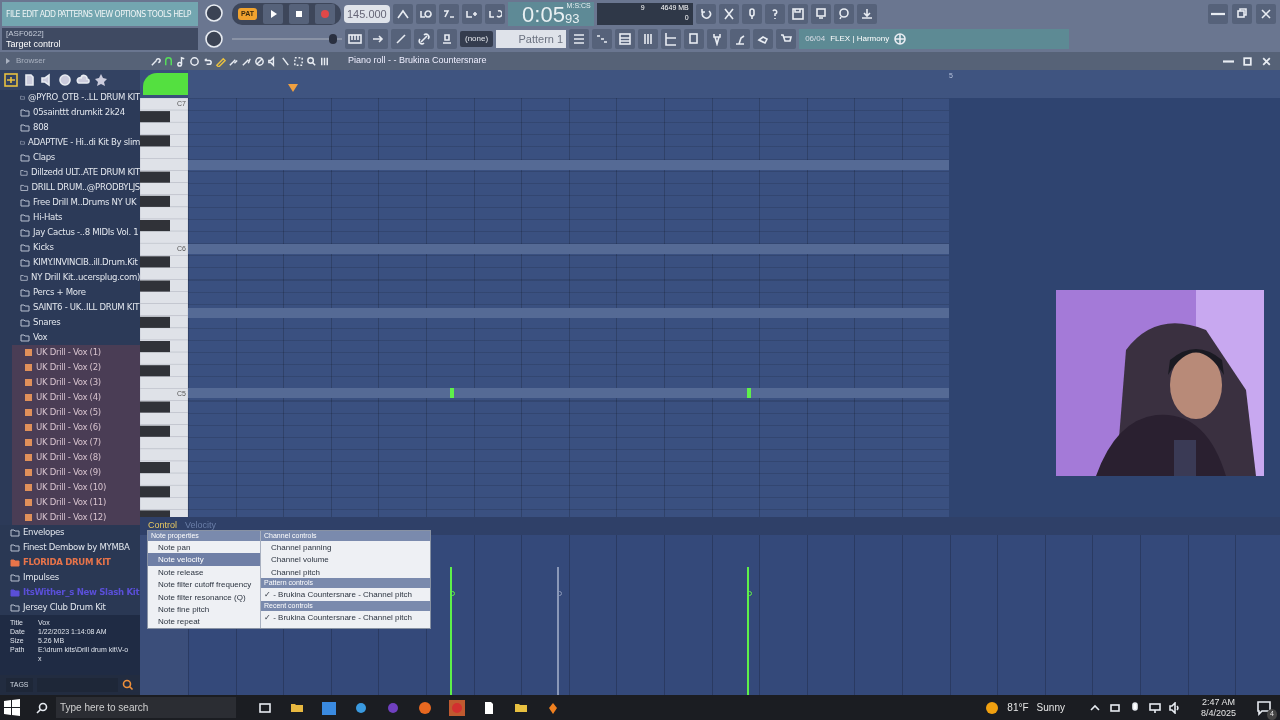 This screenshot has width=1280, height=720. What do you see at coordinates (80, 172) in the screenshot?
I see `browser-item: Dillzedd ULT..ATE DRUM KIT` at bounding box center [80, 172].